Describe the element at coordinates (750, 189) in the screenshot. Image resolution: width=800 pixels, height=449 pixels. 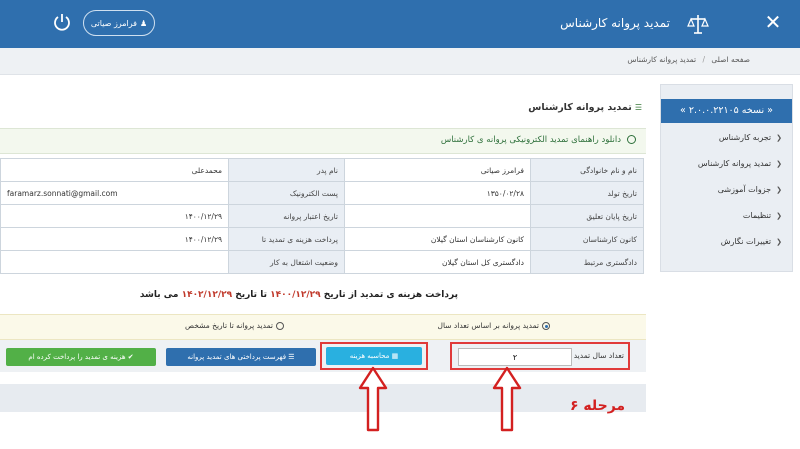
I see `sidebar-item-training: ❮جزوات آموزشی` at that location.